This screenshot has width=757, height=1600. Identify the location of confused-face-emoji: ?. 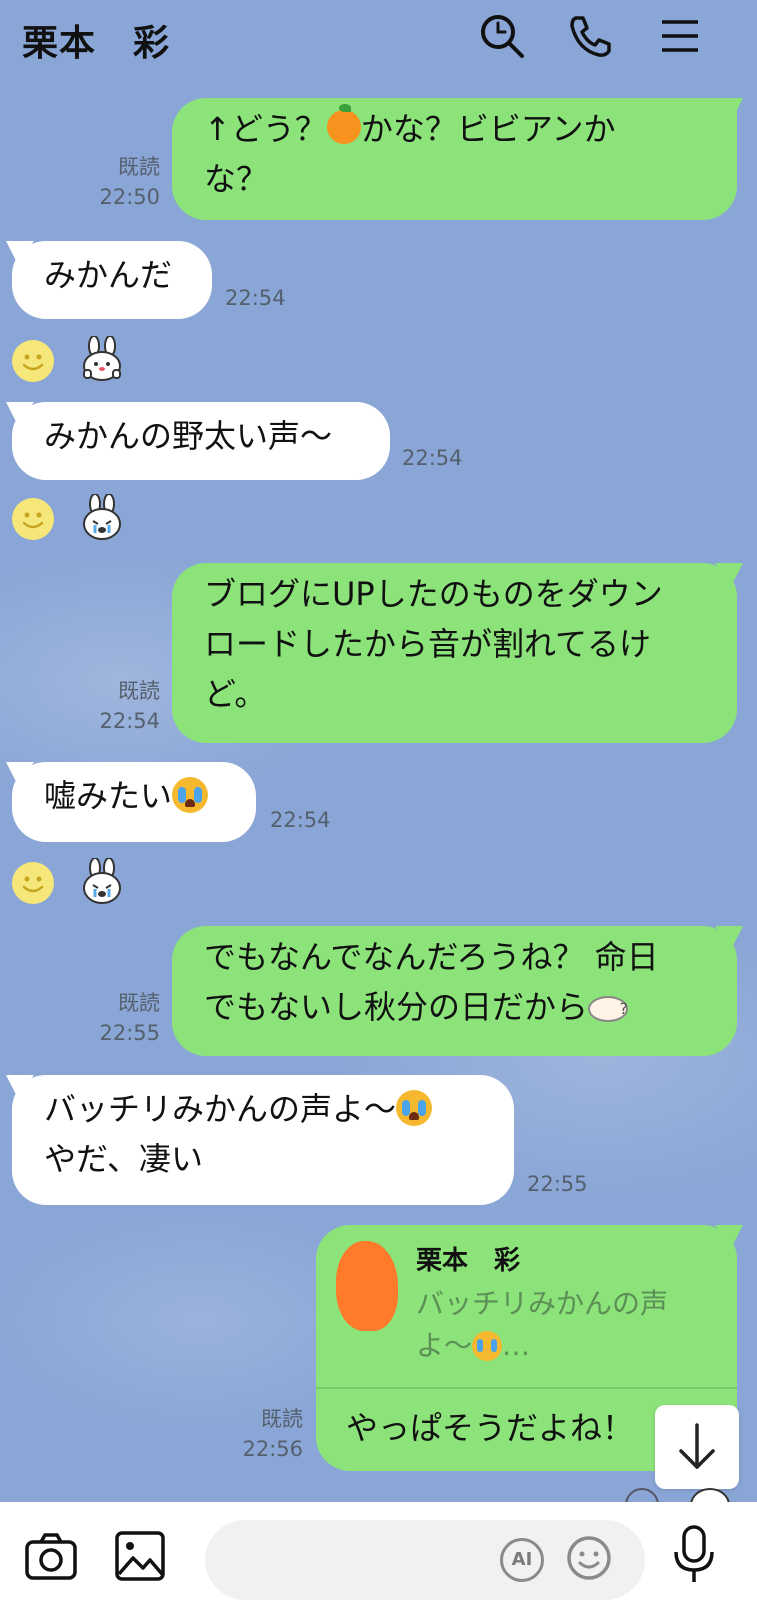
(608, 1005).